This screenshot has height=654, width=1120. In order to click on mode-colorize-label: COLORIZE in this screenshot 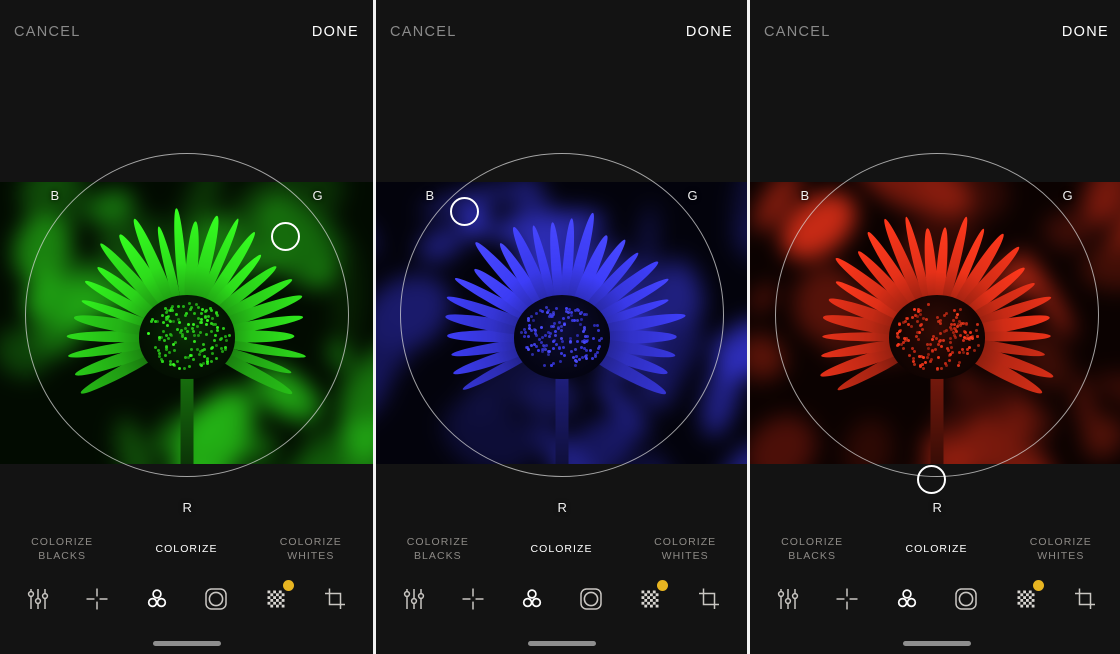, I will do `click(936, 549)`.